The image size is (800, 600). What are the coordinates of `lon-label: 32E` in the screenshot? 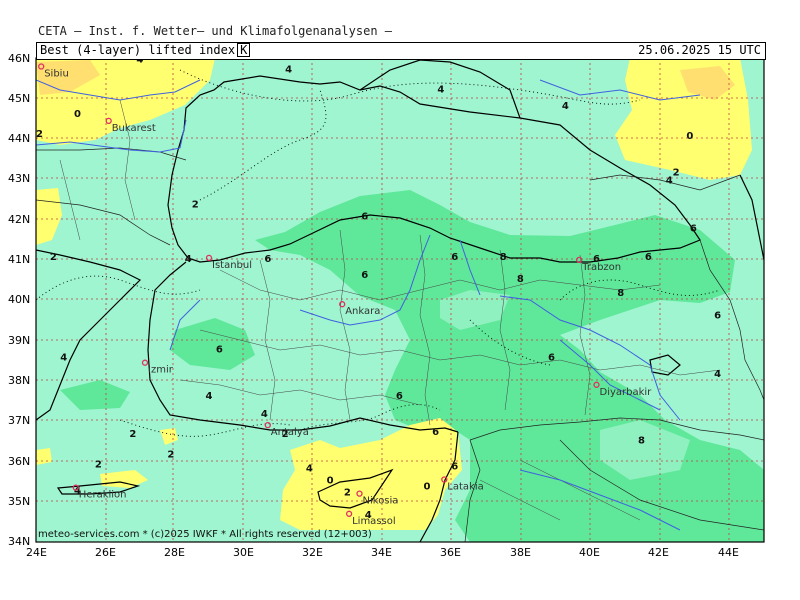 It's located at (312, 552).